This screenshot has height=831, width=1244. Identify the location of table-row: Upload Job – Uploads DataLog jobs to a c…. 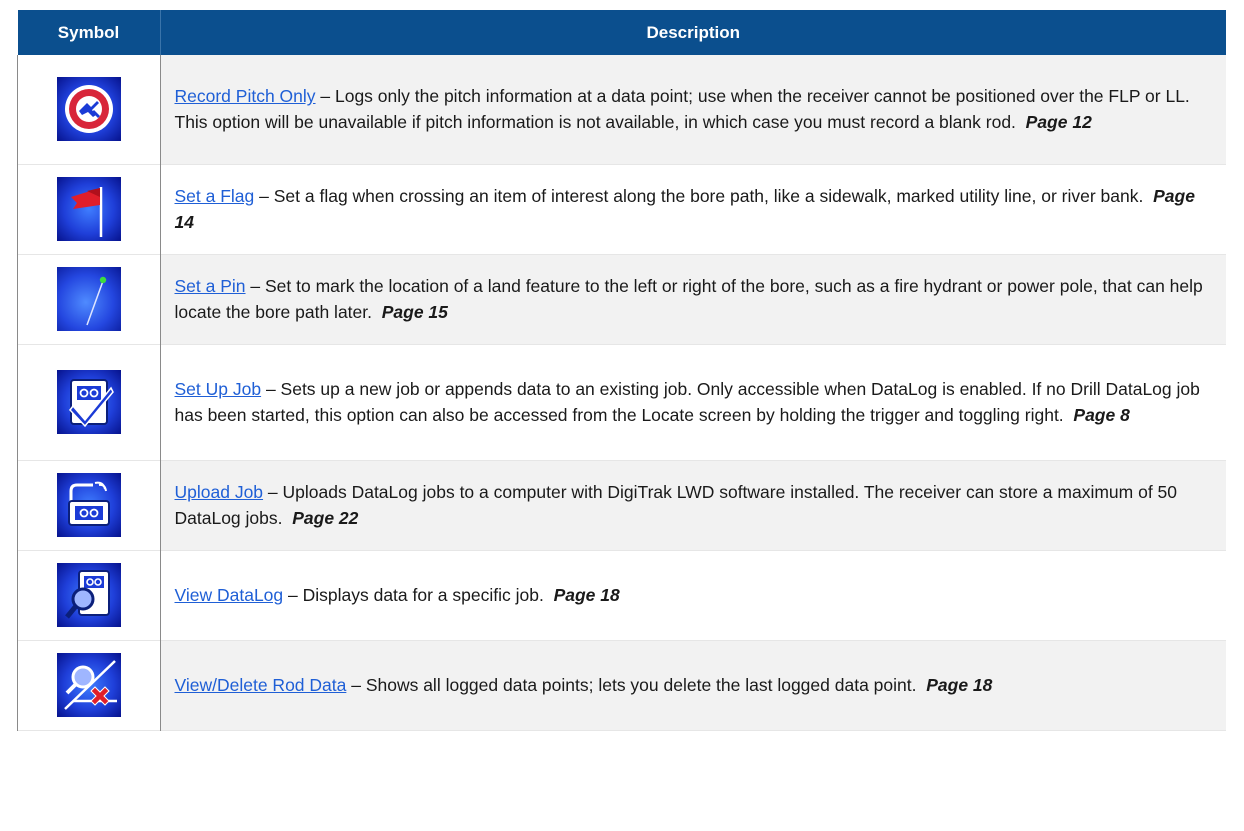
(621, 505).